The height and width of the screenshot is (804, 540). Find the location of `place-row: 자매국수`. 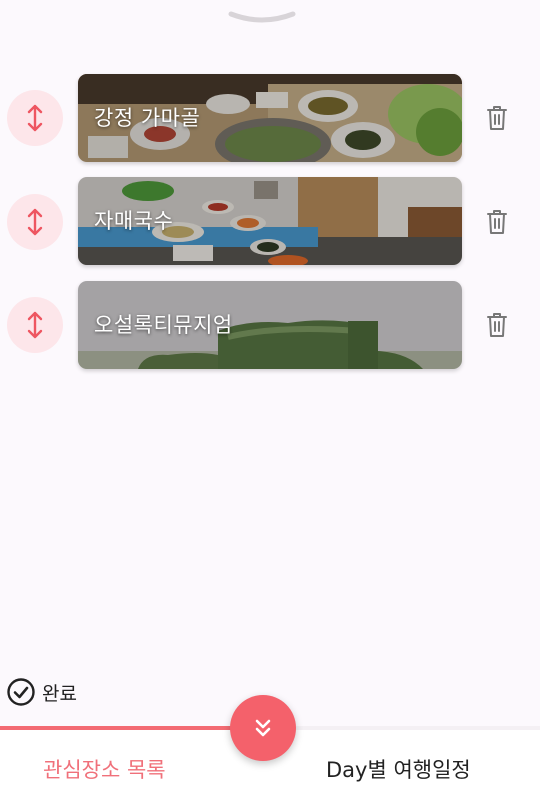

place-row: 자매국수 is located at coordinates (270, 221).